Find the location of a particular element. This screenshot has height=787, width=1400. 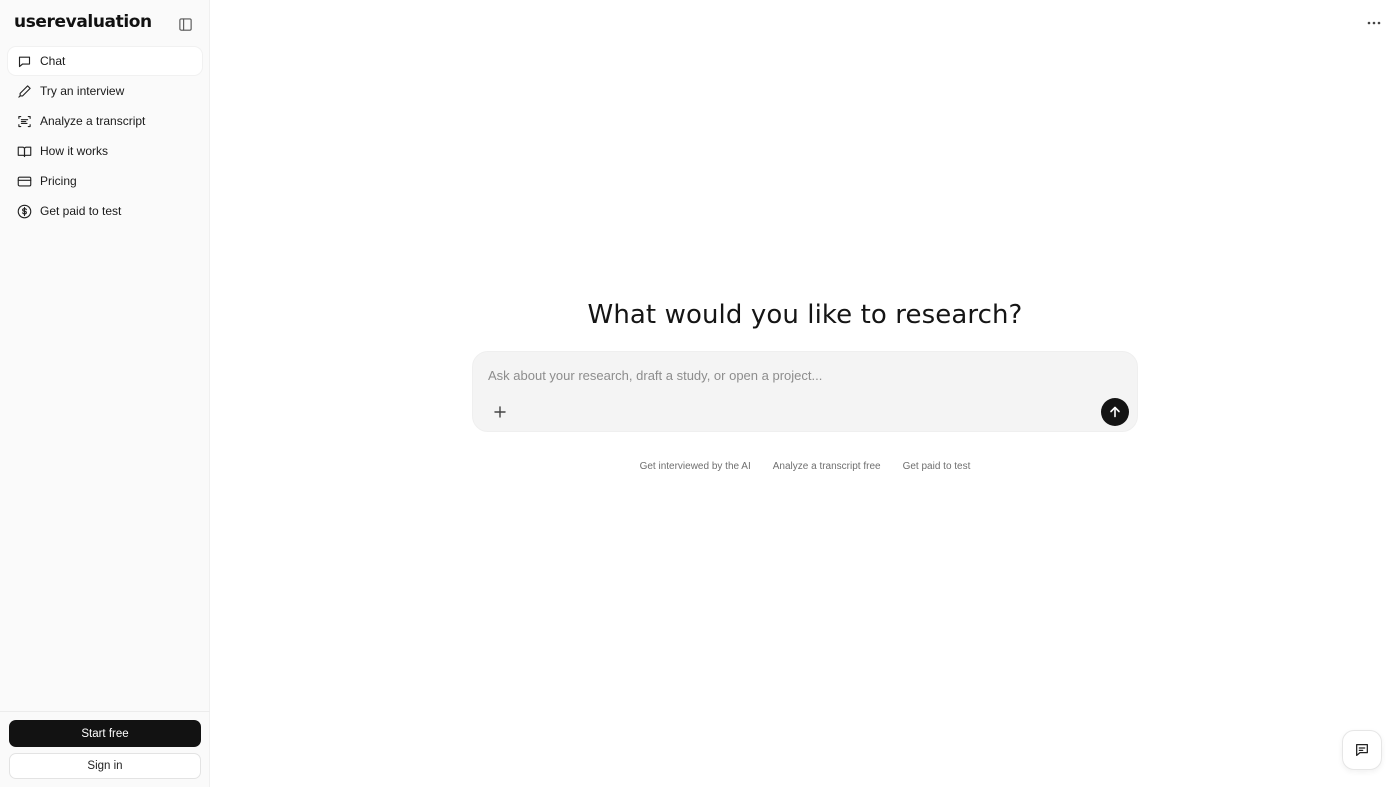

credit-card-icon is located at coordinates (24, 181).